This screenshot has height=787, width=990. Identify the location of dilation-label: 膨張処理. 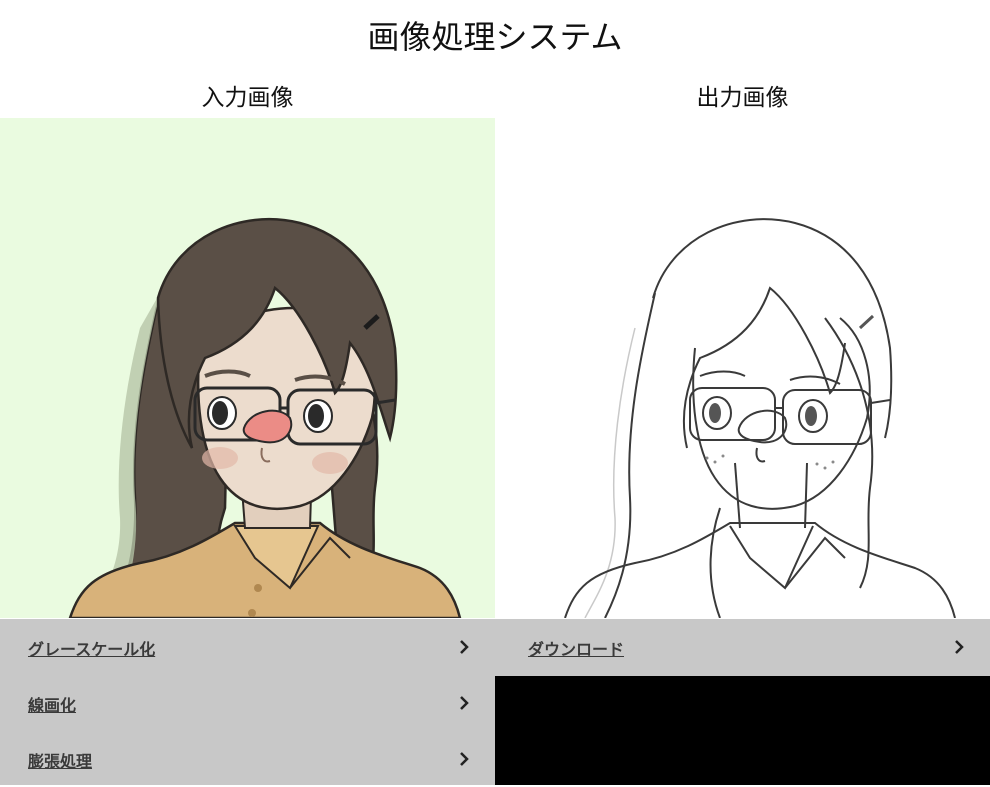
(60, 760).